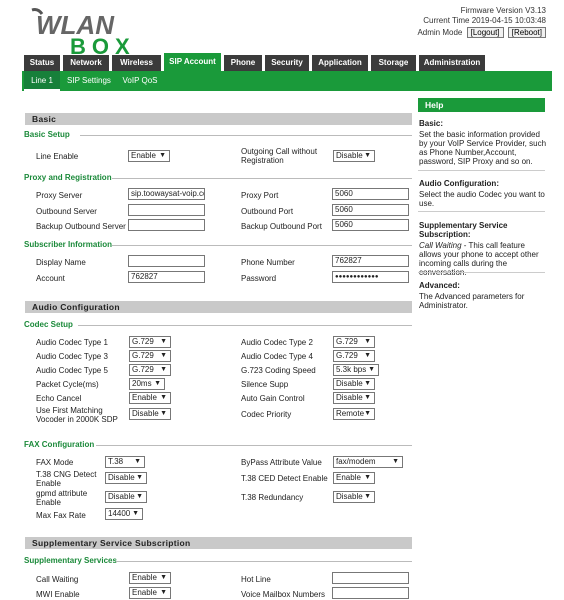  I want to click on bypass-label: ByPass Attribute Value, so click(281, 462).